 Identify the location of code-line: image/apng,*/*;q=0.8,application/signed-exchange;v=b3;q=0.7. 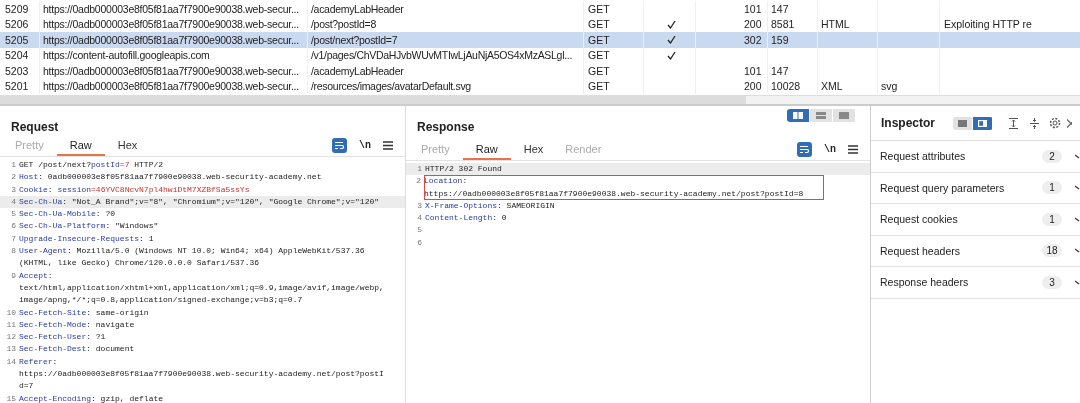
(161, 300).